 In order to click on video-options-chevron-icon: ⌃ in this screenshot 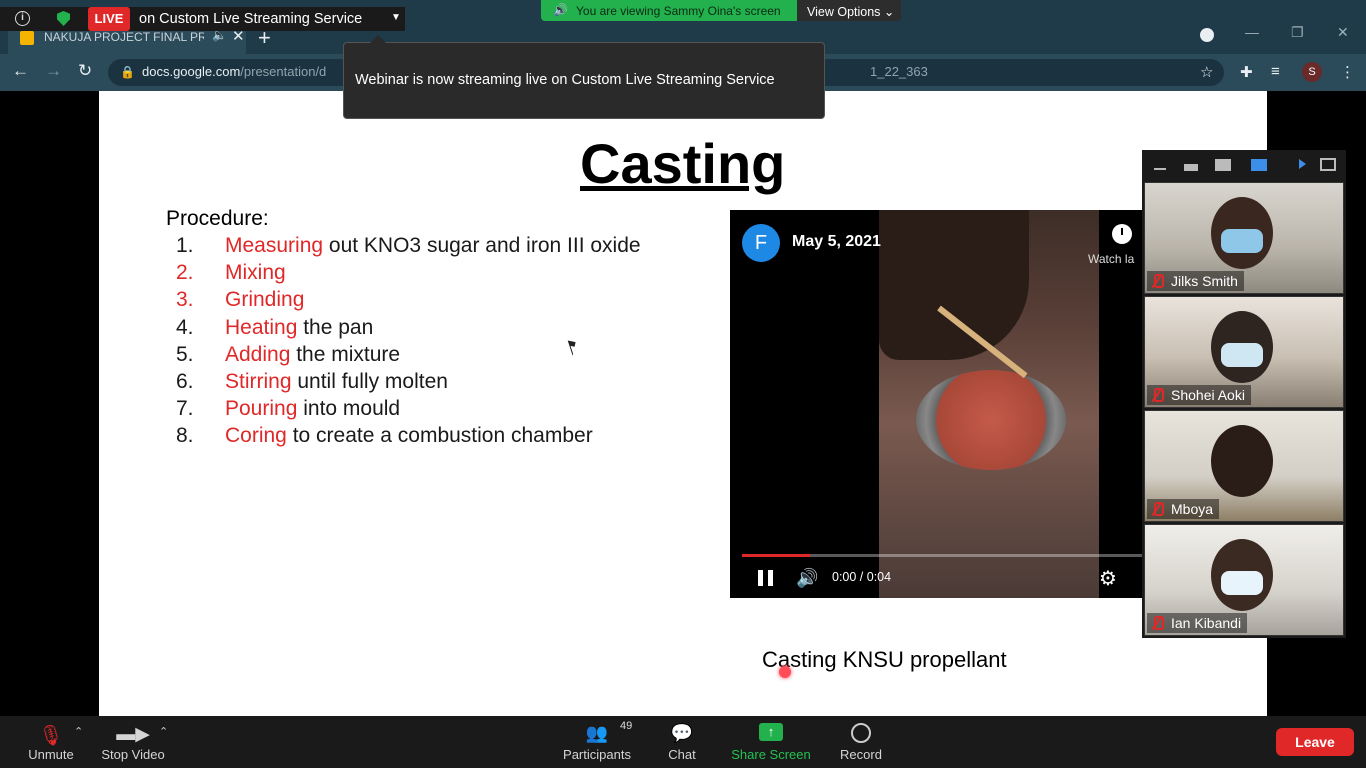, I will do `click(163, 731)`.